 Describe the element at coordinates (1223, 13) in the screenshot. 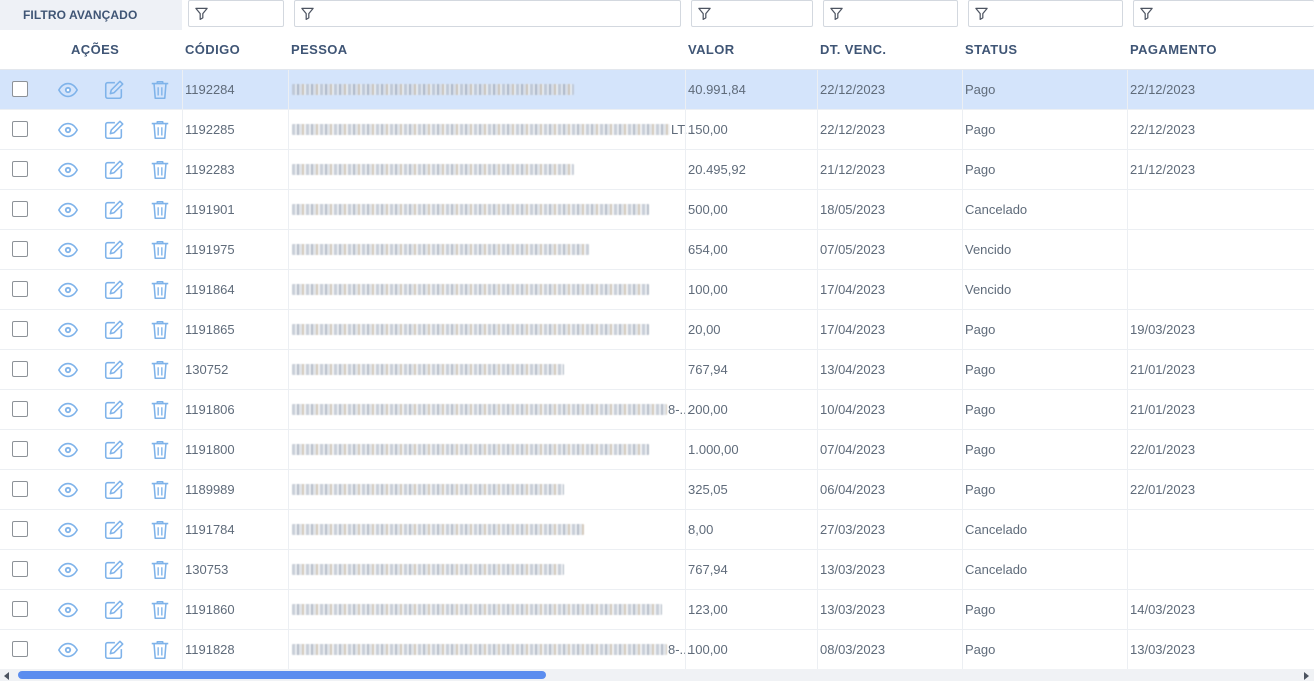

I see `pagamento-filter-input` at that location.